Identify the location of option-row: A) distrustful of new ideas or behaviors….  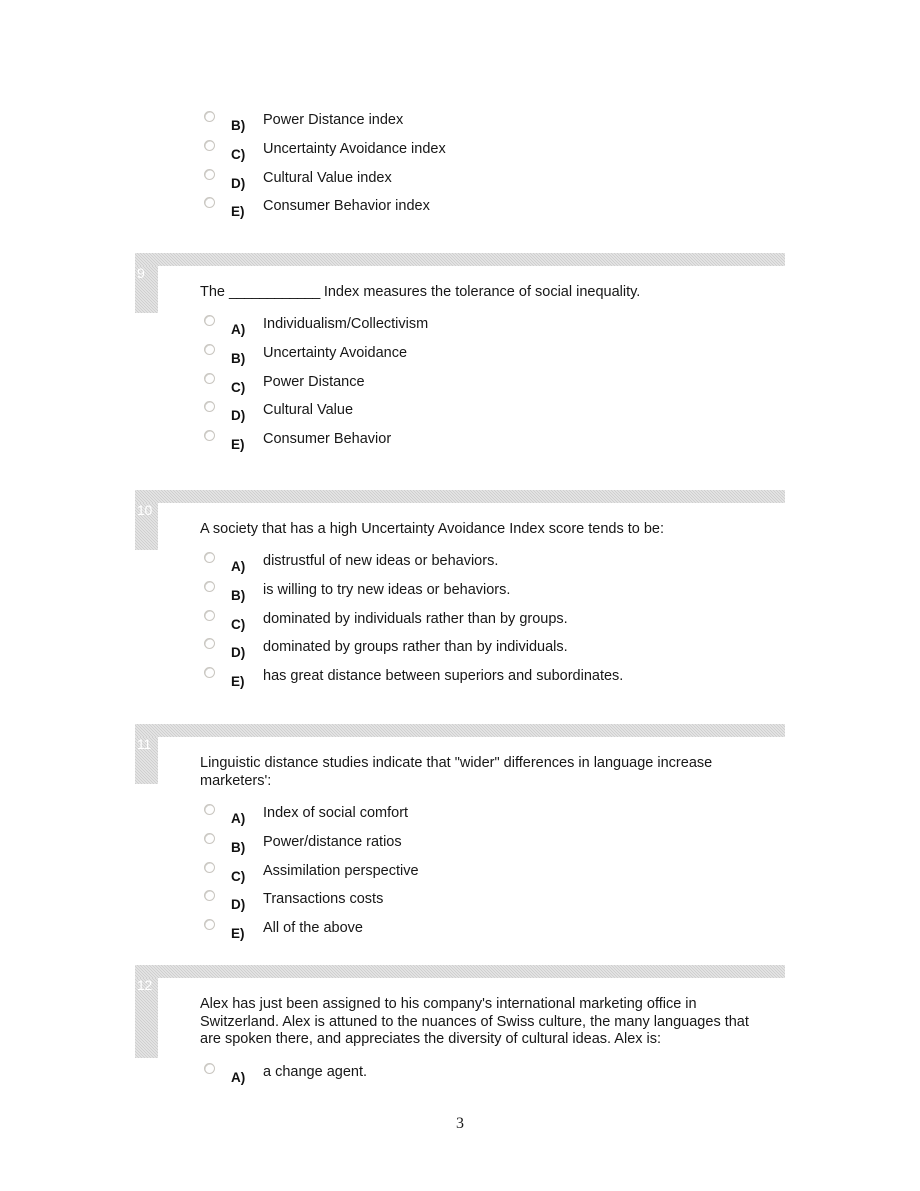
(560, 565).